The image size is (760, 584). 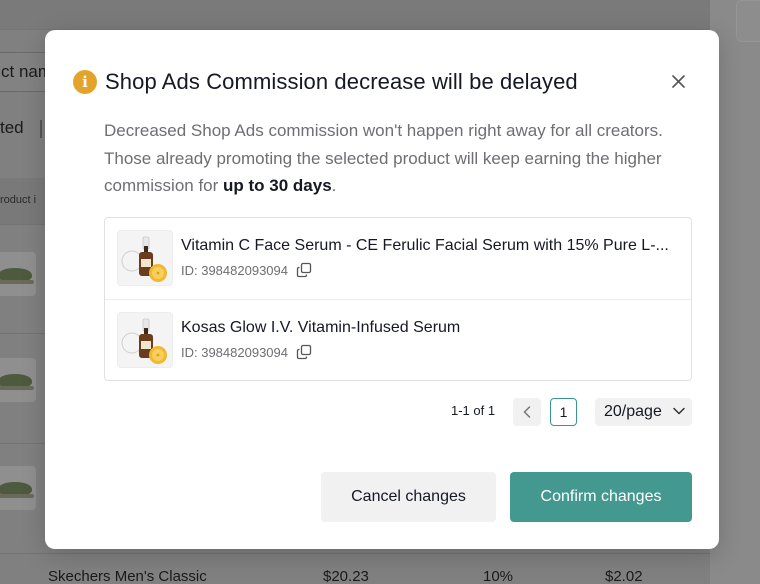 What do you see at coordinates (321, 327) in the screenshot?
I see `product-name: Kosas Glow I.V. Vitamin-Infused Serum` at bounding box center [321, 327].